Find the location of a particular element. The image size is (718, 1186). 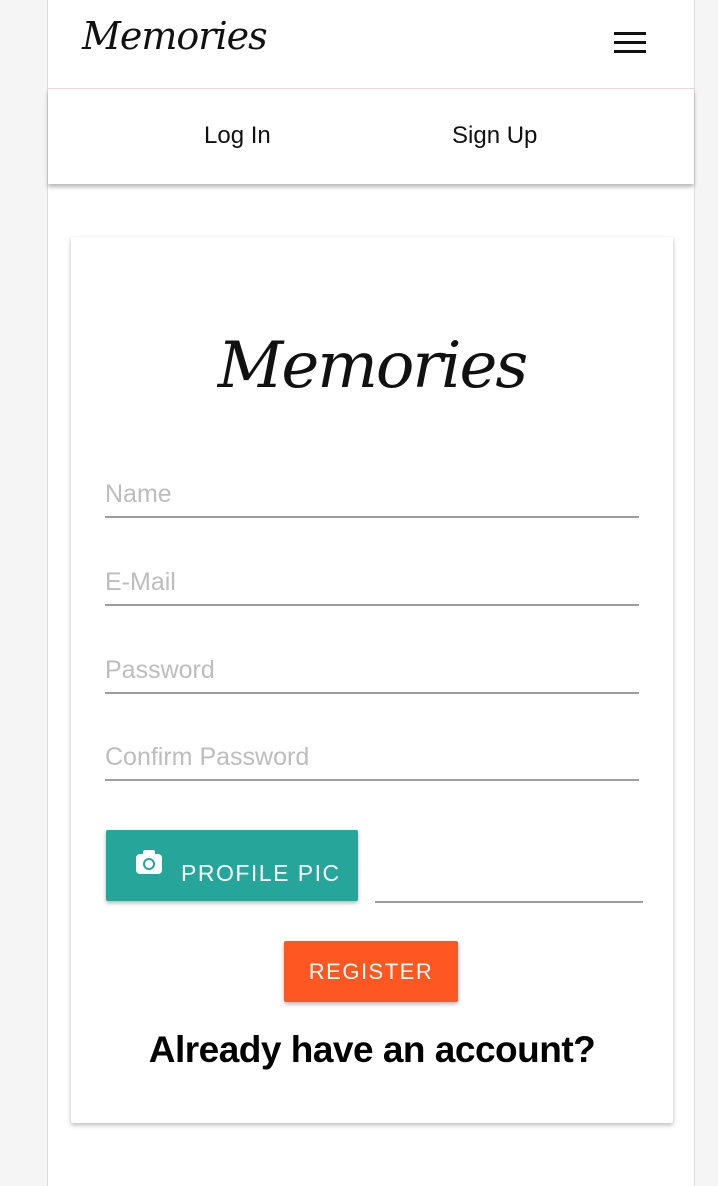

profile-pic-button: PROFILE PIC is located at coordinates (232, 865).